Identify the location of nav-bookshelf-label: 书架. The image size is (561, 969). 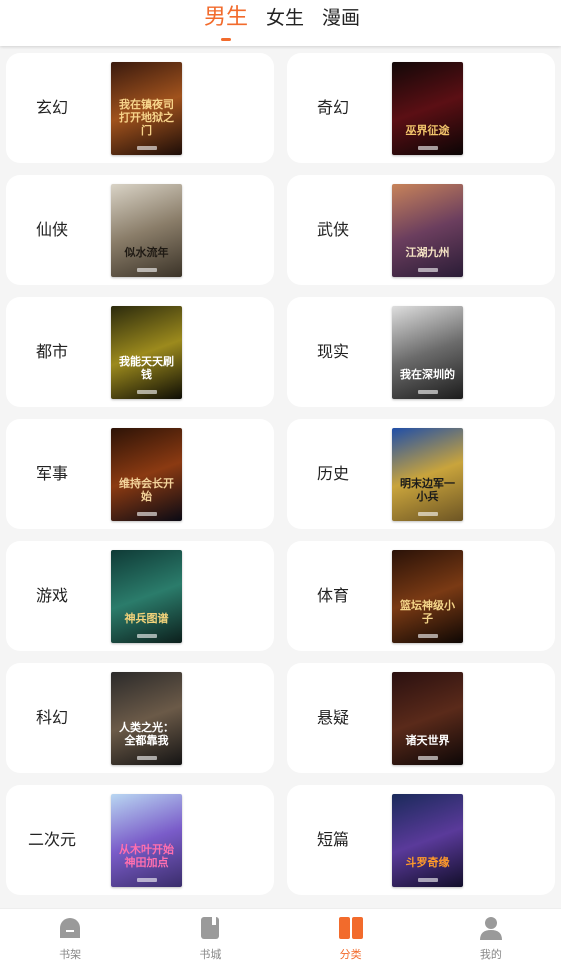
(70, 954).